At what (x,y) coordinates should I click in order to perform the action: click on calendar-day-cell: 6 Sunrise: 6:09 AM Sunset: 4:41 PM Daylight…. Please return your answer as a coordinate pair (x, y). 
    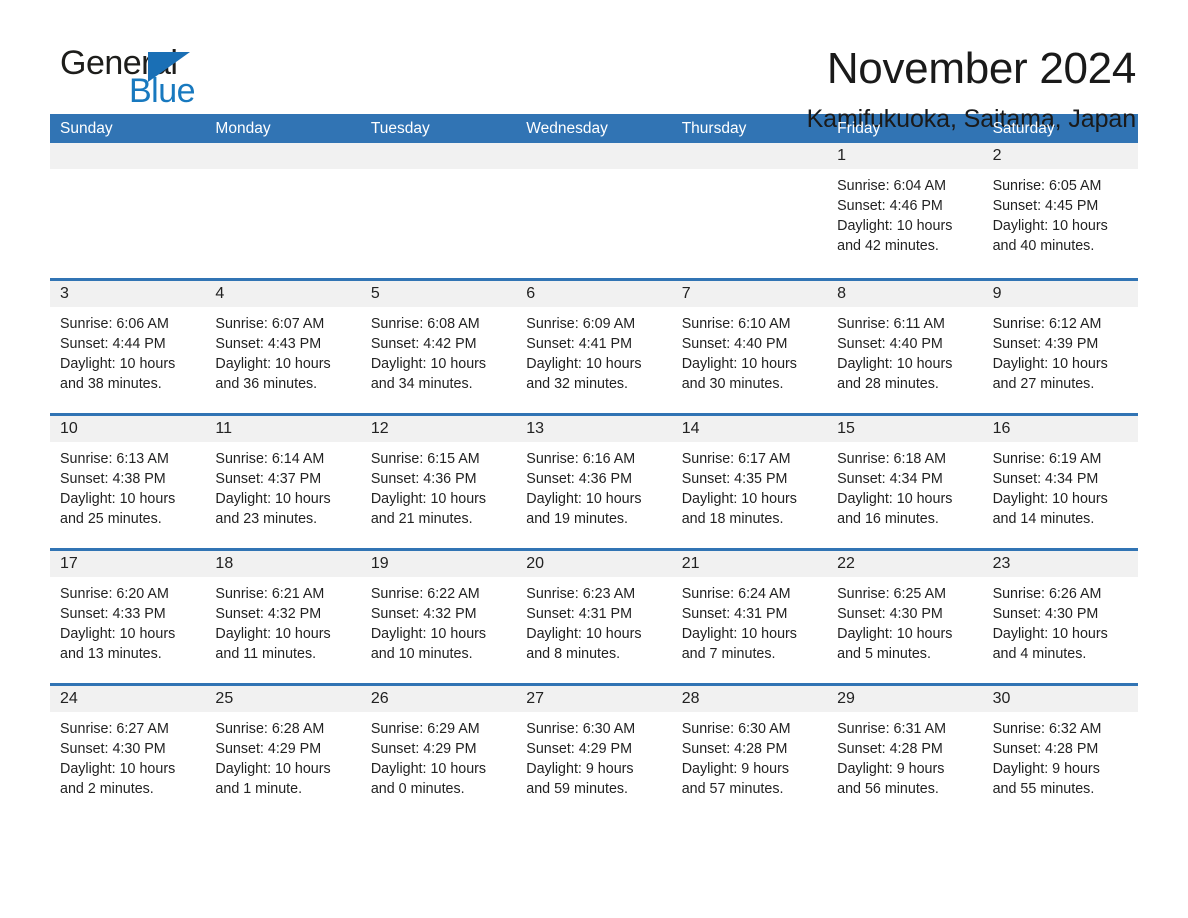
    Looking at the image, I should click on (594, 347).